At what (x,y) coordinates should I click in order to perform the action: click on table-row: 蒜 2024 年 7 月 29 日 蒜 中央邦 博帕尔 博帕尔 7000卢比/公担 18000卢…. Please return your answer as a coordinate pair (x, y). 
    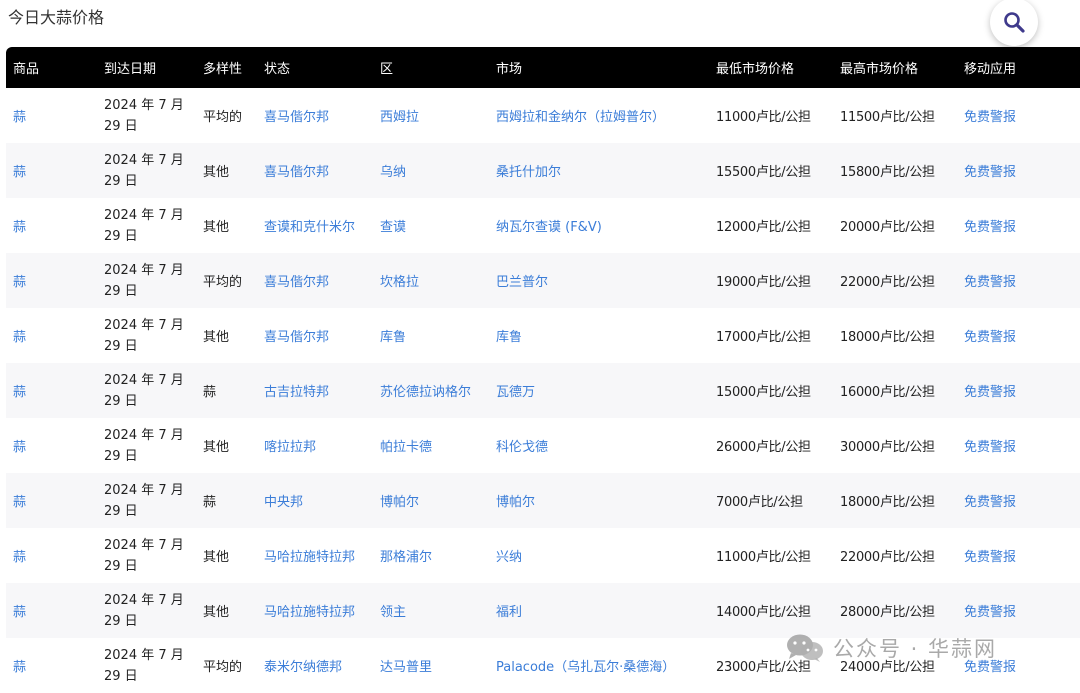
    Looking at the image, I should click on (543, 500).